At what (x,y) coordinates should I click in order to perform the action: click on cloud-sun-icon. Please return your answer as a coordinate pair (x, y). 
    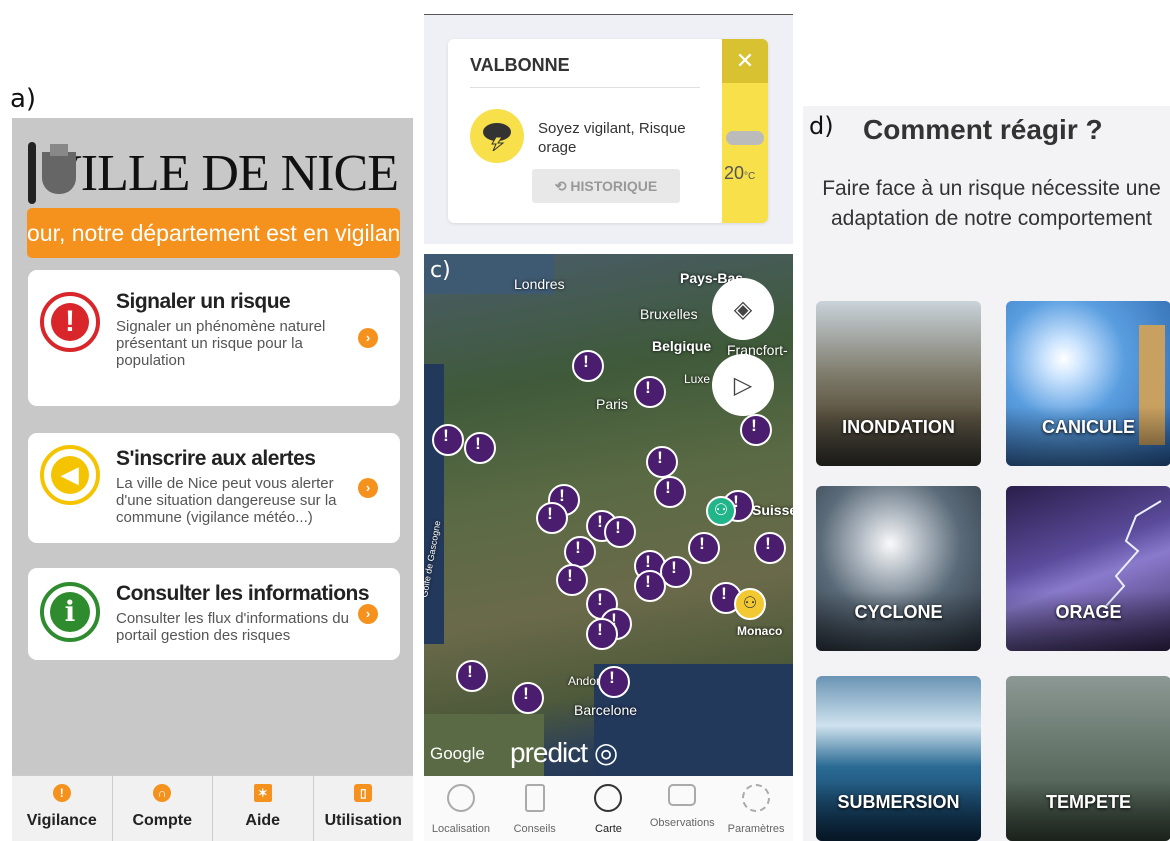
    Looking at the image, I should click on (745, 138).